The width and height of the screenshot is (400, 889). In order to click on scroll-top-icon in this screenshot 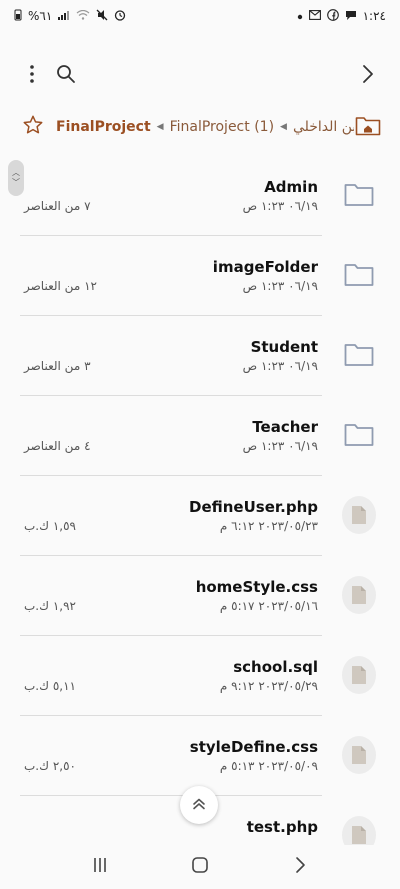, I will do `click(199, 805)`.